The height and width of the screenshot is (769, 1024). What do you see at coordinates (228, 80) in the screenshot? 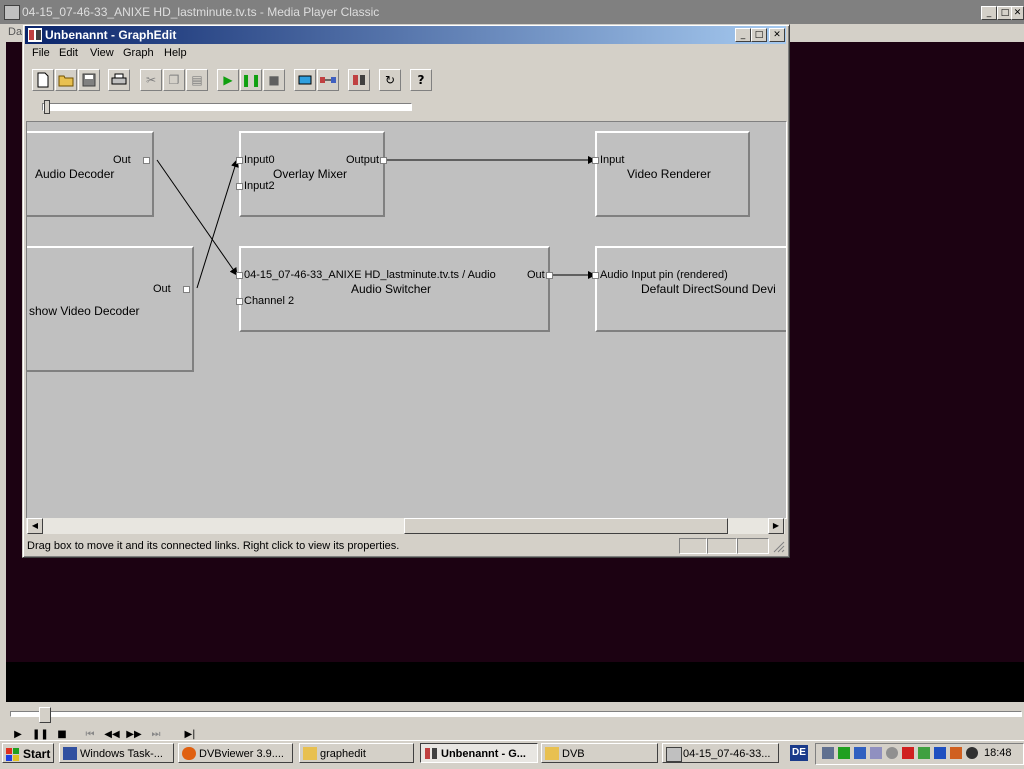
I see `play-icon: ▶` at bounding box center [228, 80].